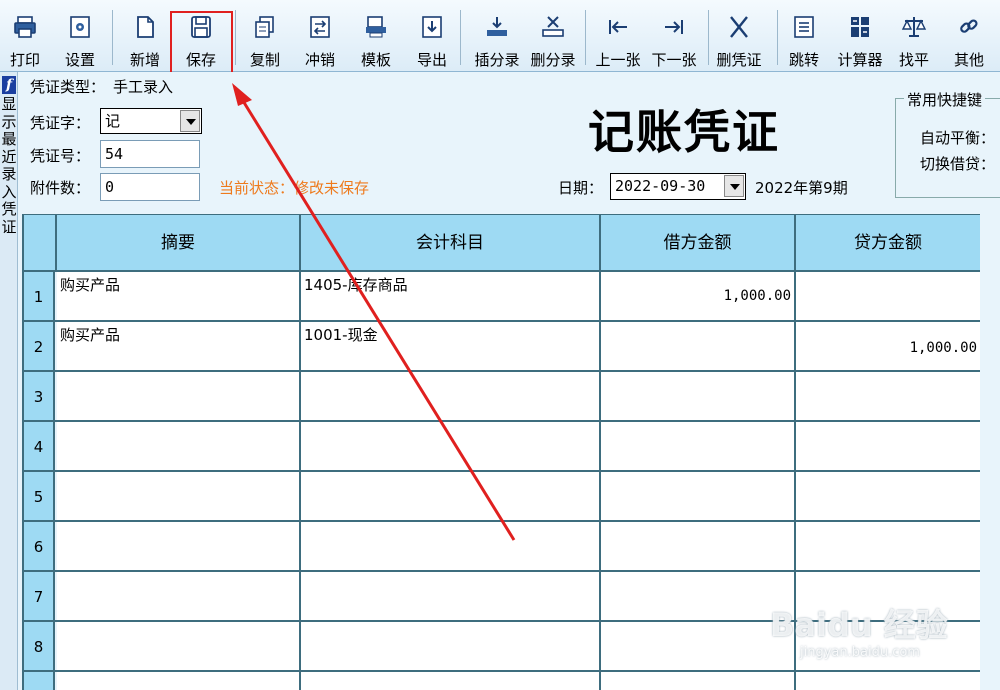  What do you see at coordinates (674, 60) in the screenshot?
I see `toolbar-button-label: 下一张` at bounding box center [674, 60].